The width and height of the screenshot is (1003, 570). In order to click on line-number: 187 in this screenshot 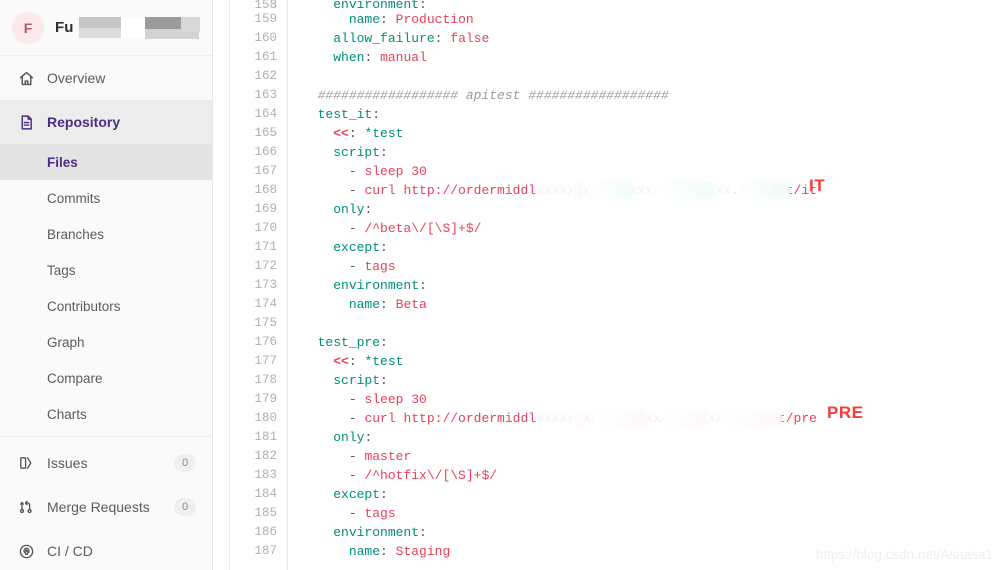, I will do `click(265, 551)`.